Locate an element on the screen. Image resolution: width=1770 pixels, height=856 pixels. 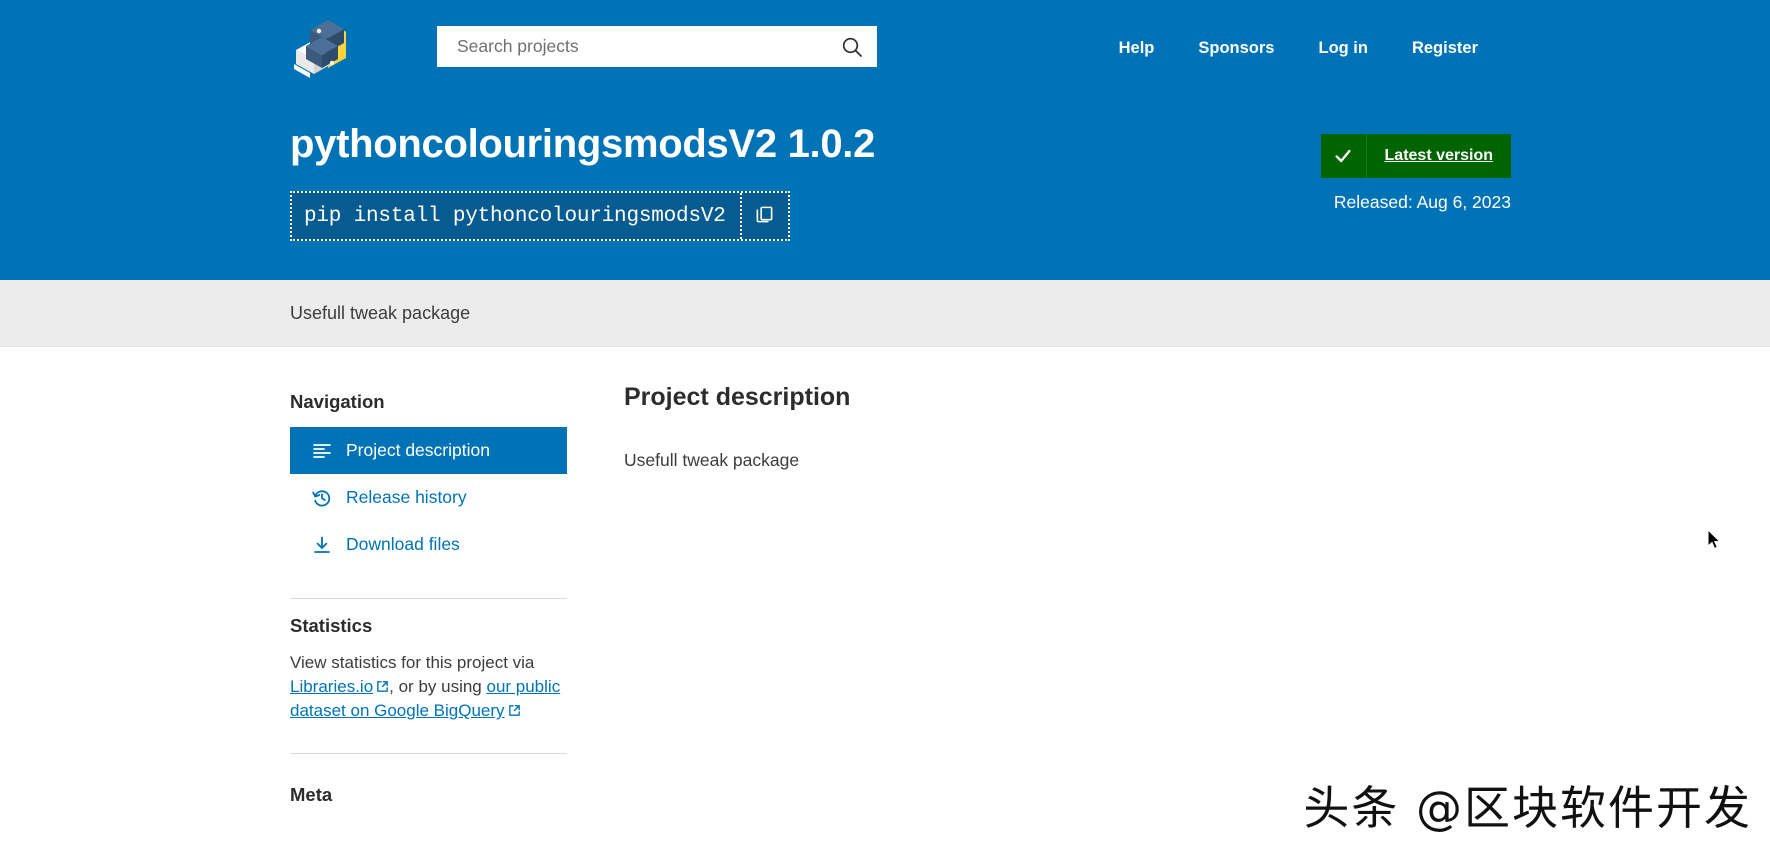
search-icon is located at coordinates (852, 47).